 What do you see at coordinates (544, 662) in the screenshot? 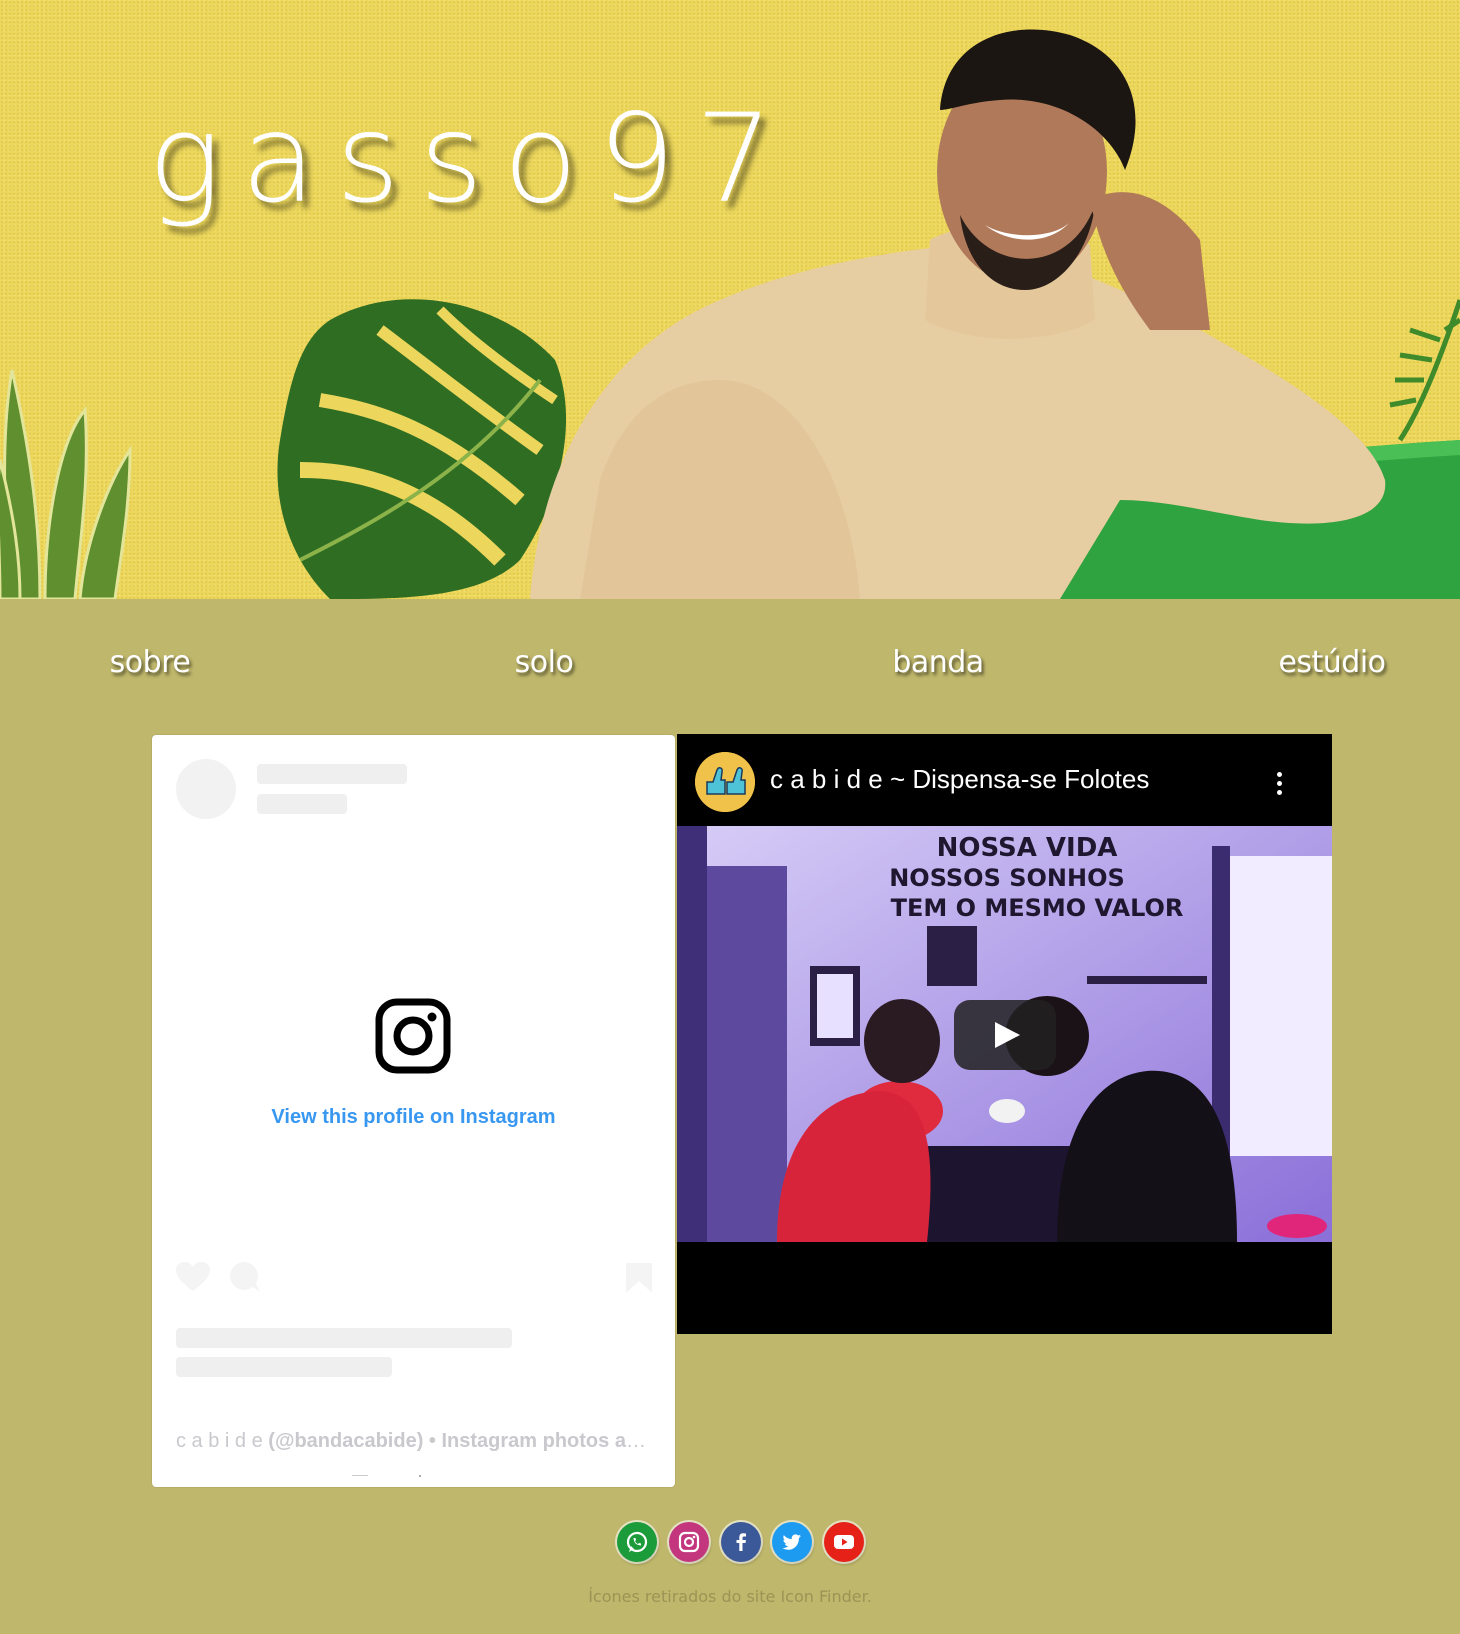
I see `nav-link-solo: solo` at bounding box center [544, 662].